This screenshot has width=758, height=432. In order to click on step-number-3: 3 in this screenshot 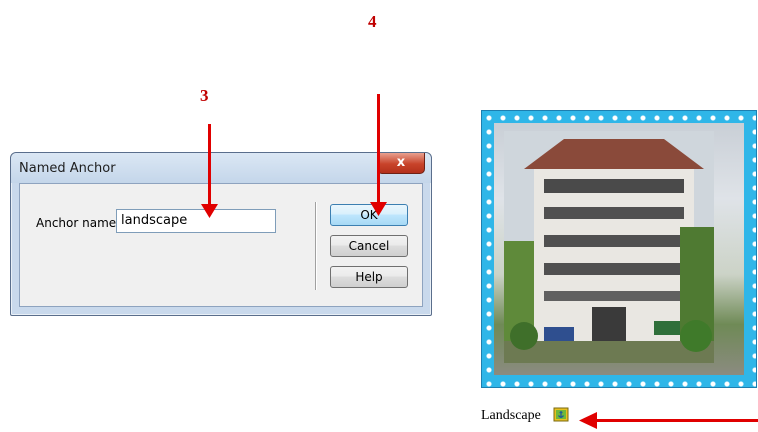, I will do `click(204, 95)`.